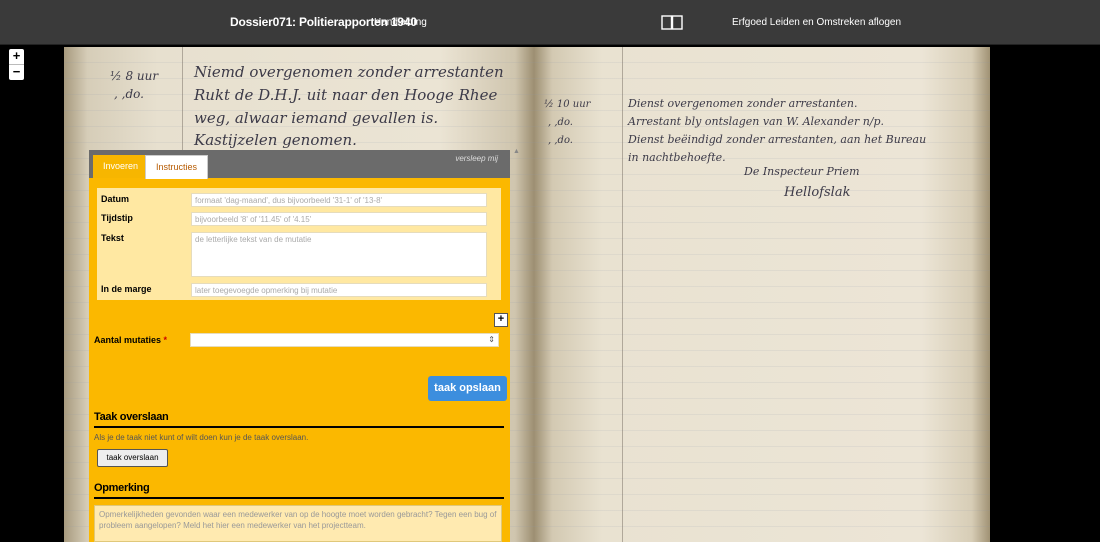 This screenshot has width=1100, height=542. Describe the element at coordinates (117, 218) in the screenshot. I see `time-label: Tijdstip` at that location.